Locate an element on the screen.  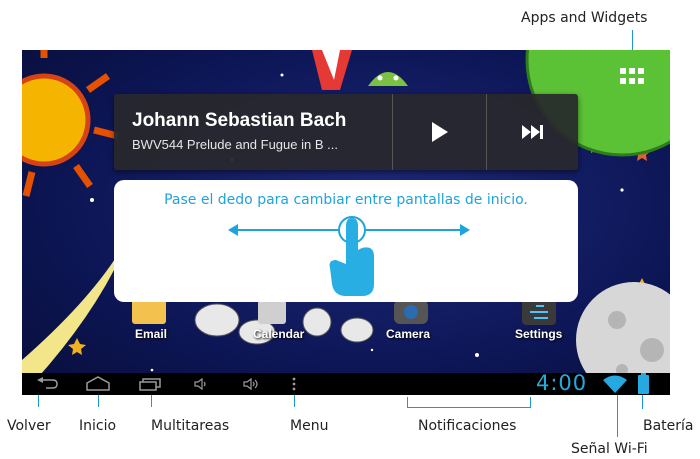
play-icon is located at coordinates (439, 132).